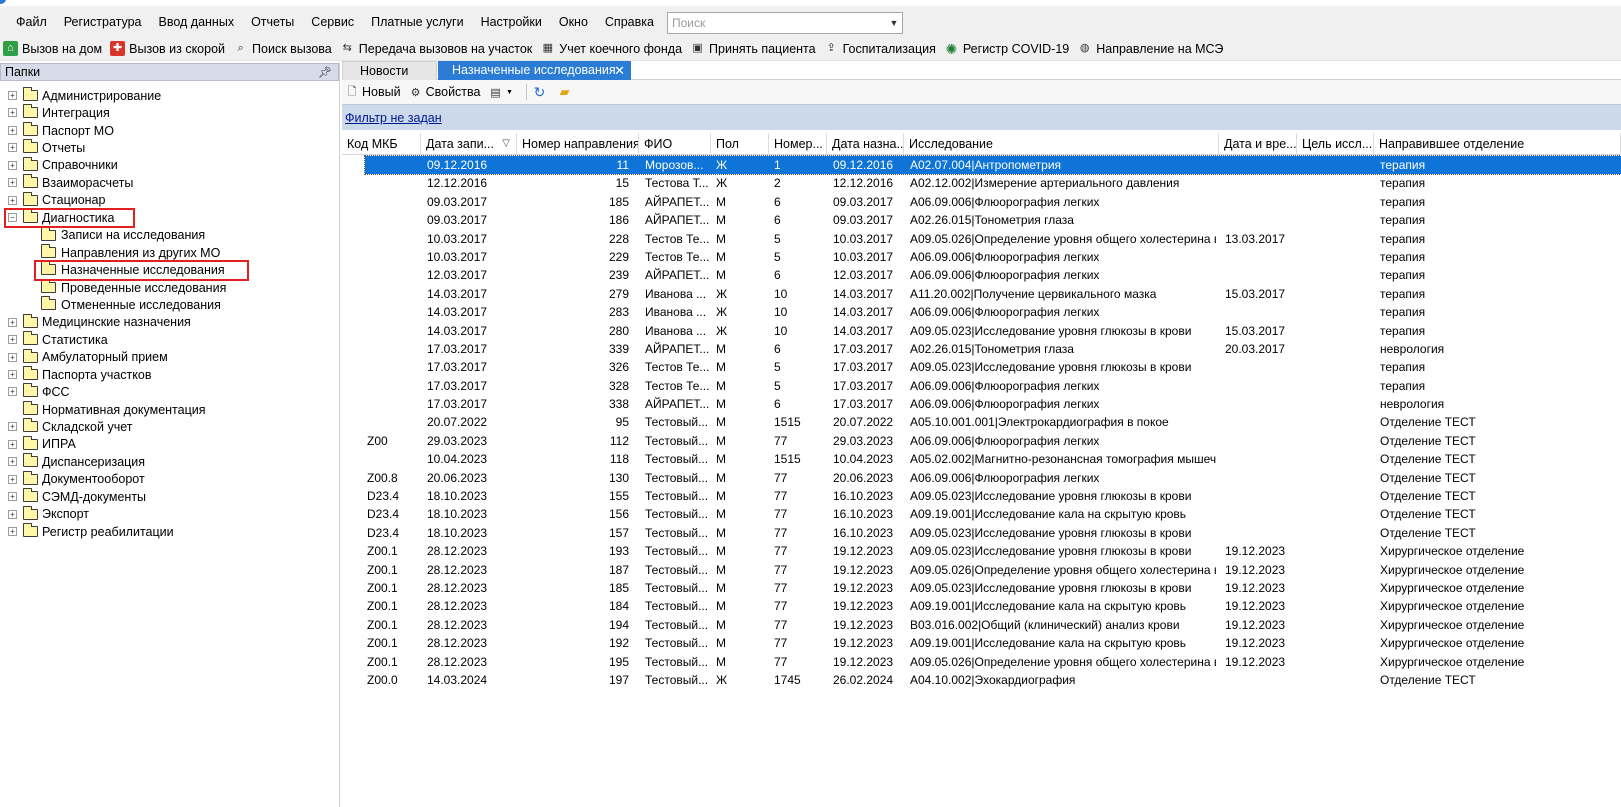  Describe the element at coordinates (894, 23) in the screenshot. I see `chevron-down-icon: ▼` at that location.